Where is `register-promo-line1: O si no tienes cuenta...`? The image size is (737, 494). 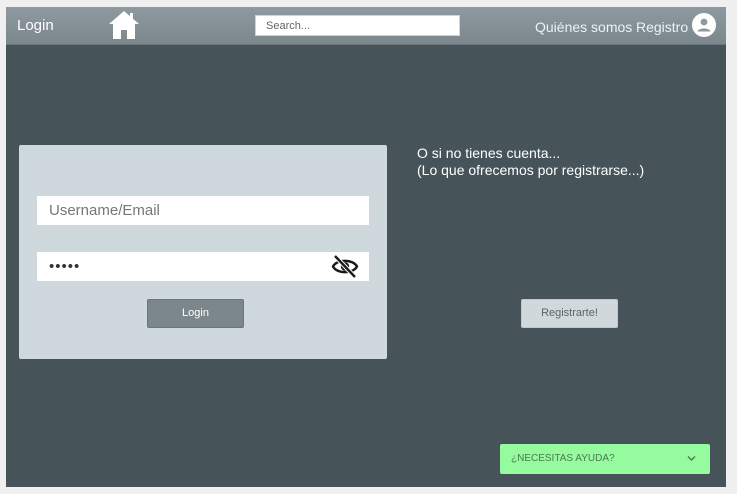 register-promo-line1: O si no tienes cuenta... is located at coordinates (489, 153).